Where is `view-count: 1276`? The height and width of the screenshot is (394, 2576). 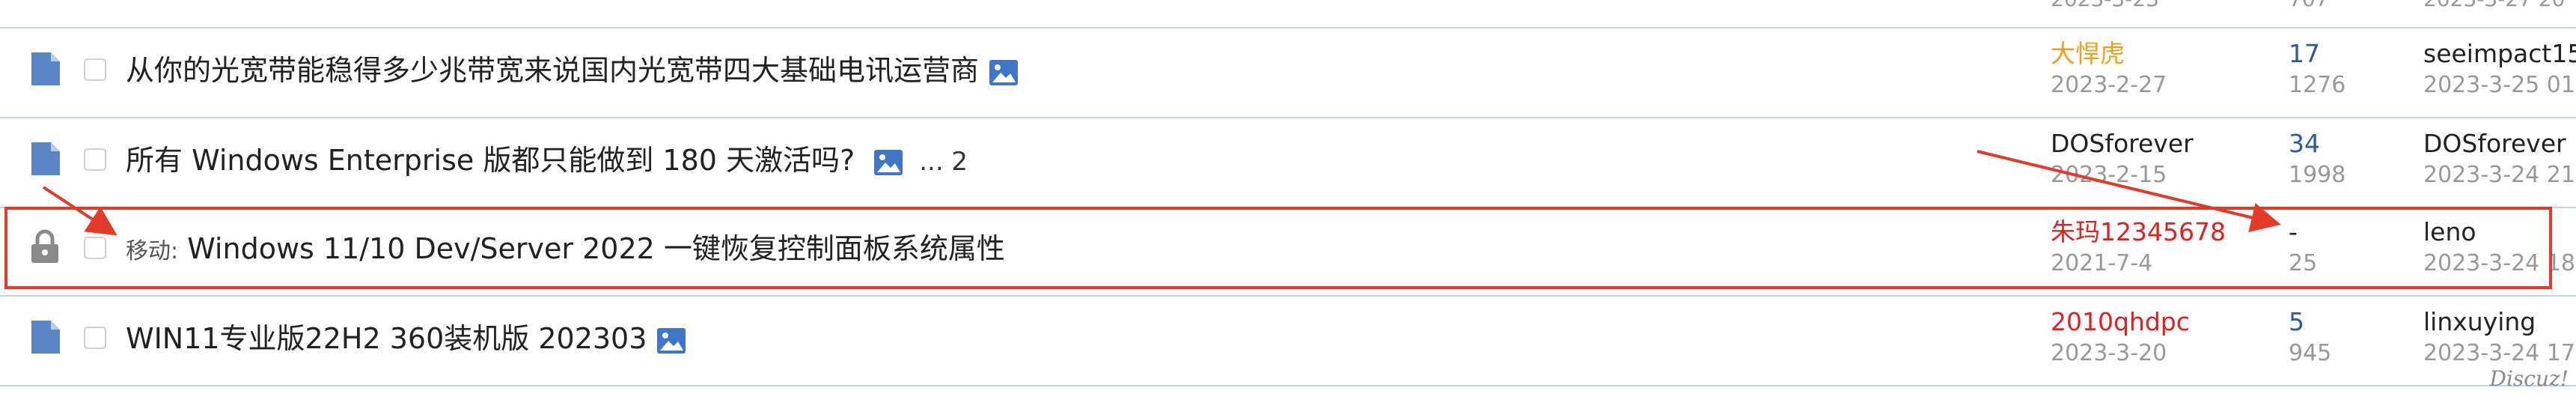
view-count: 1276 is located at coordinates (2317, 85).